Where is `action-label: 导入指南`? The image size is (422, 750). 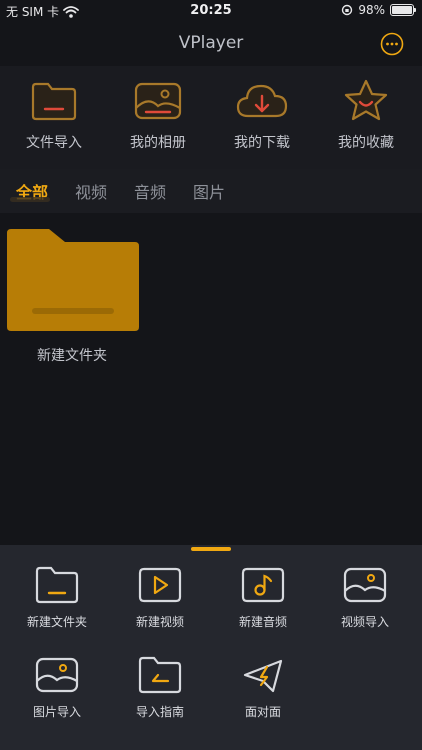
action-label: 导入指南 is located at coordinates (159, 712).